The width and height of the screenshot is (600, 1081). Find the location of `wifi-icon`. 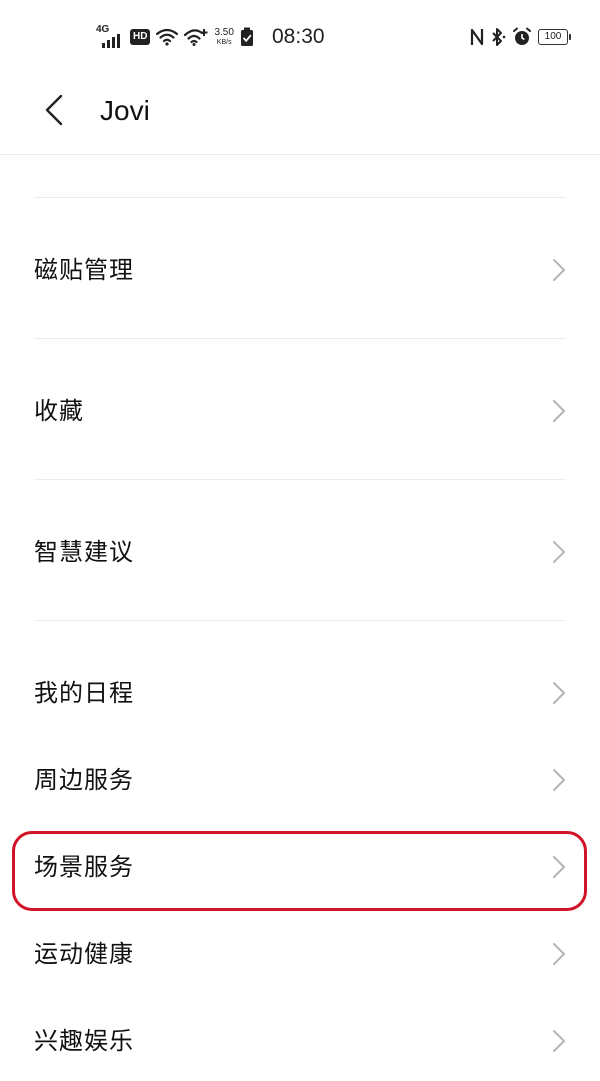

wifi-icon is located at coordinates (167, 37).